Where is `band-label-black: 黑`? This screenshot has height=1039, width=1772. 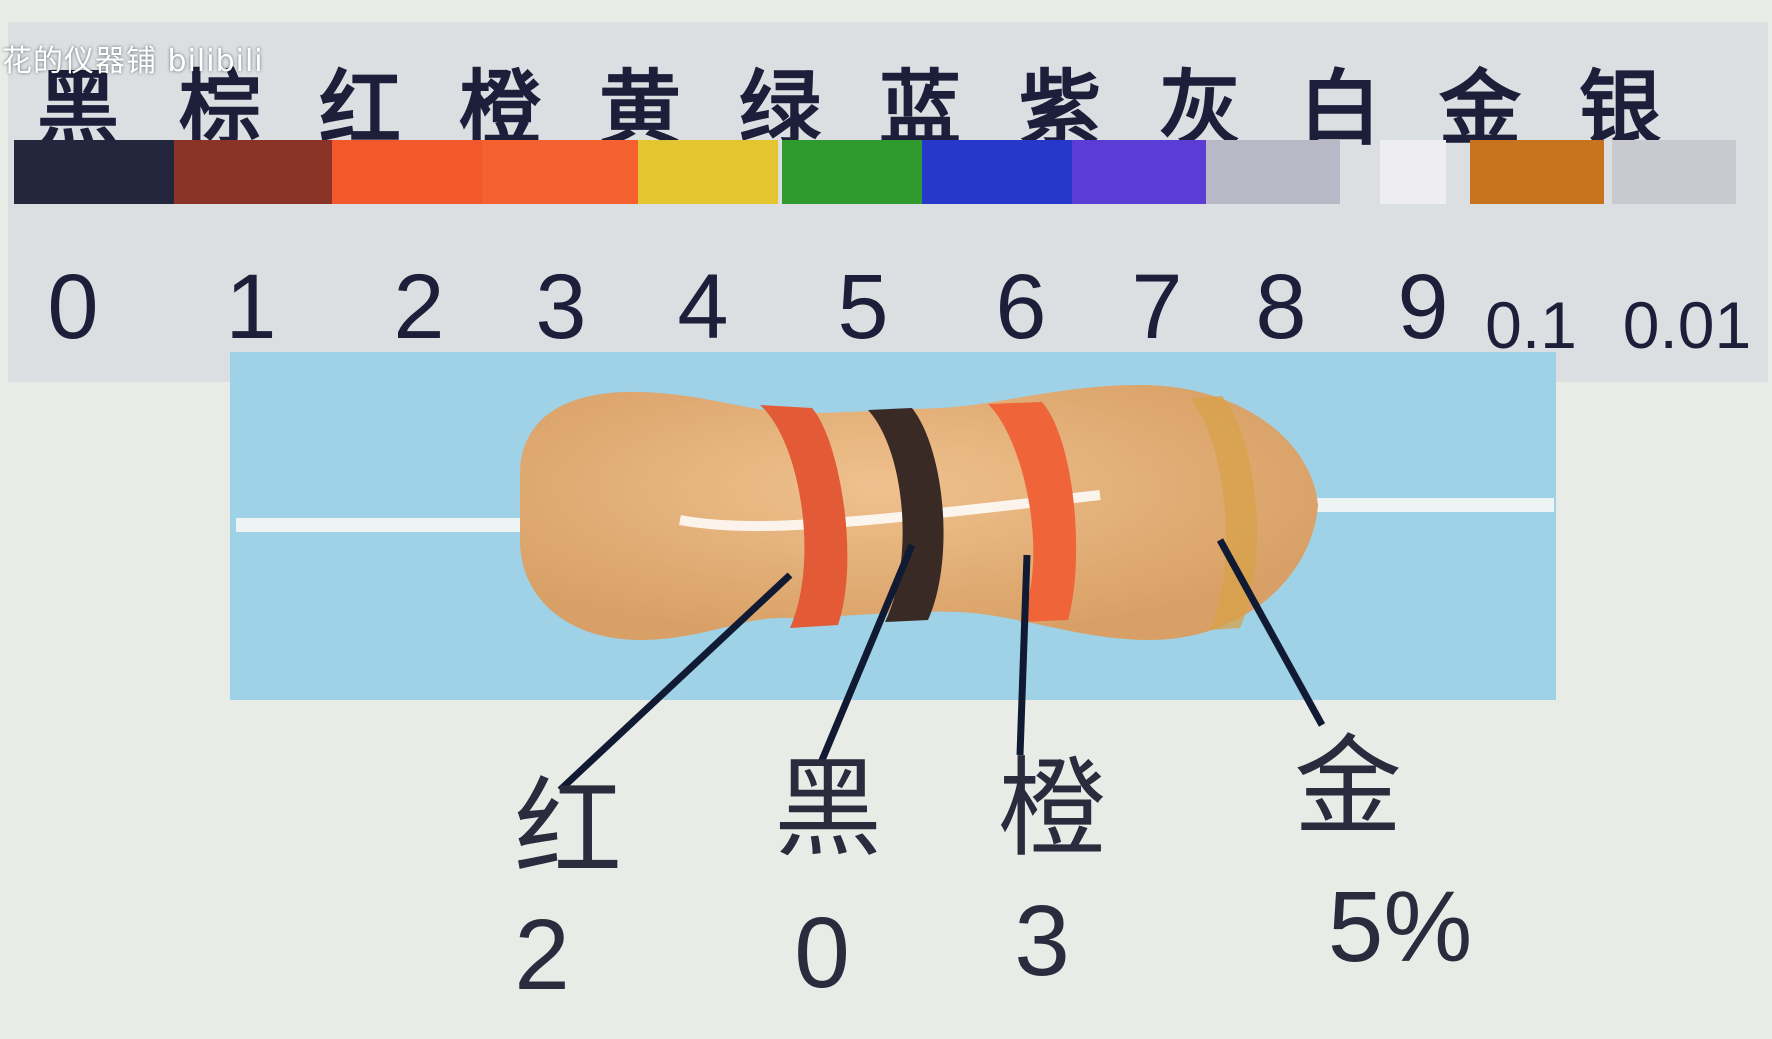
band-label-black: 黑 is located at coordinates (827, 809).